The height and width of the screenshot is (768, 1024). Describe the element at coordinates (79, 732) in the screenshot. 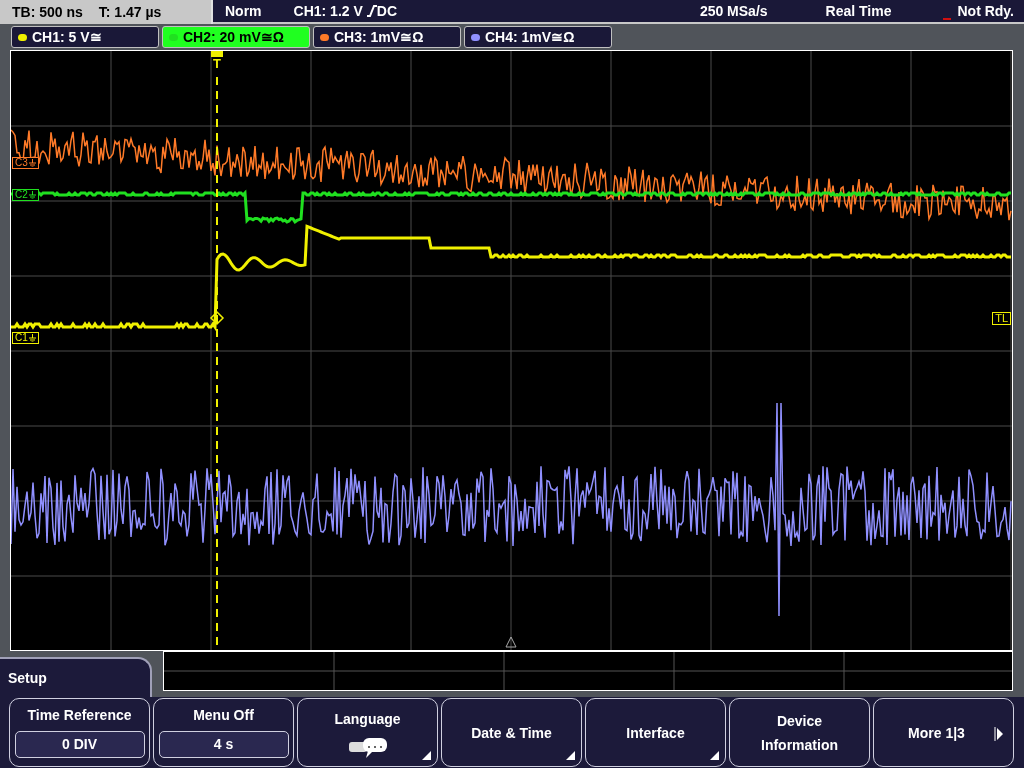

I see `softkey: Time Reference 0 DIV` at that location.